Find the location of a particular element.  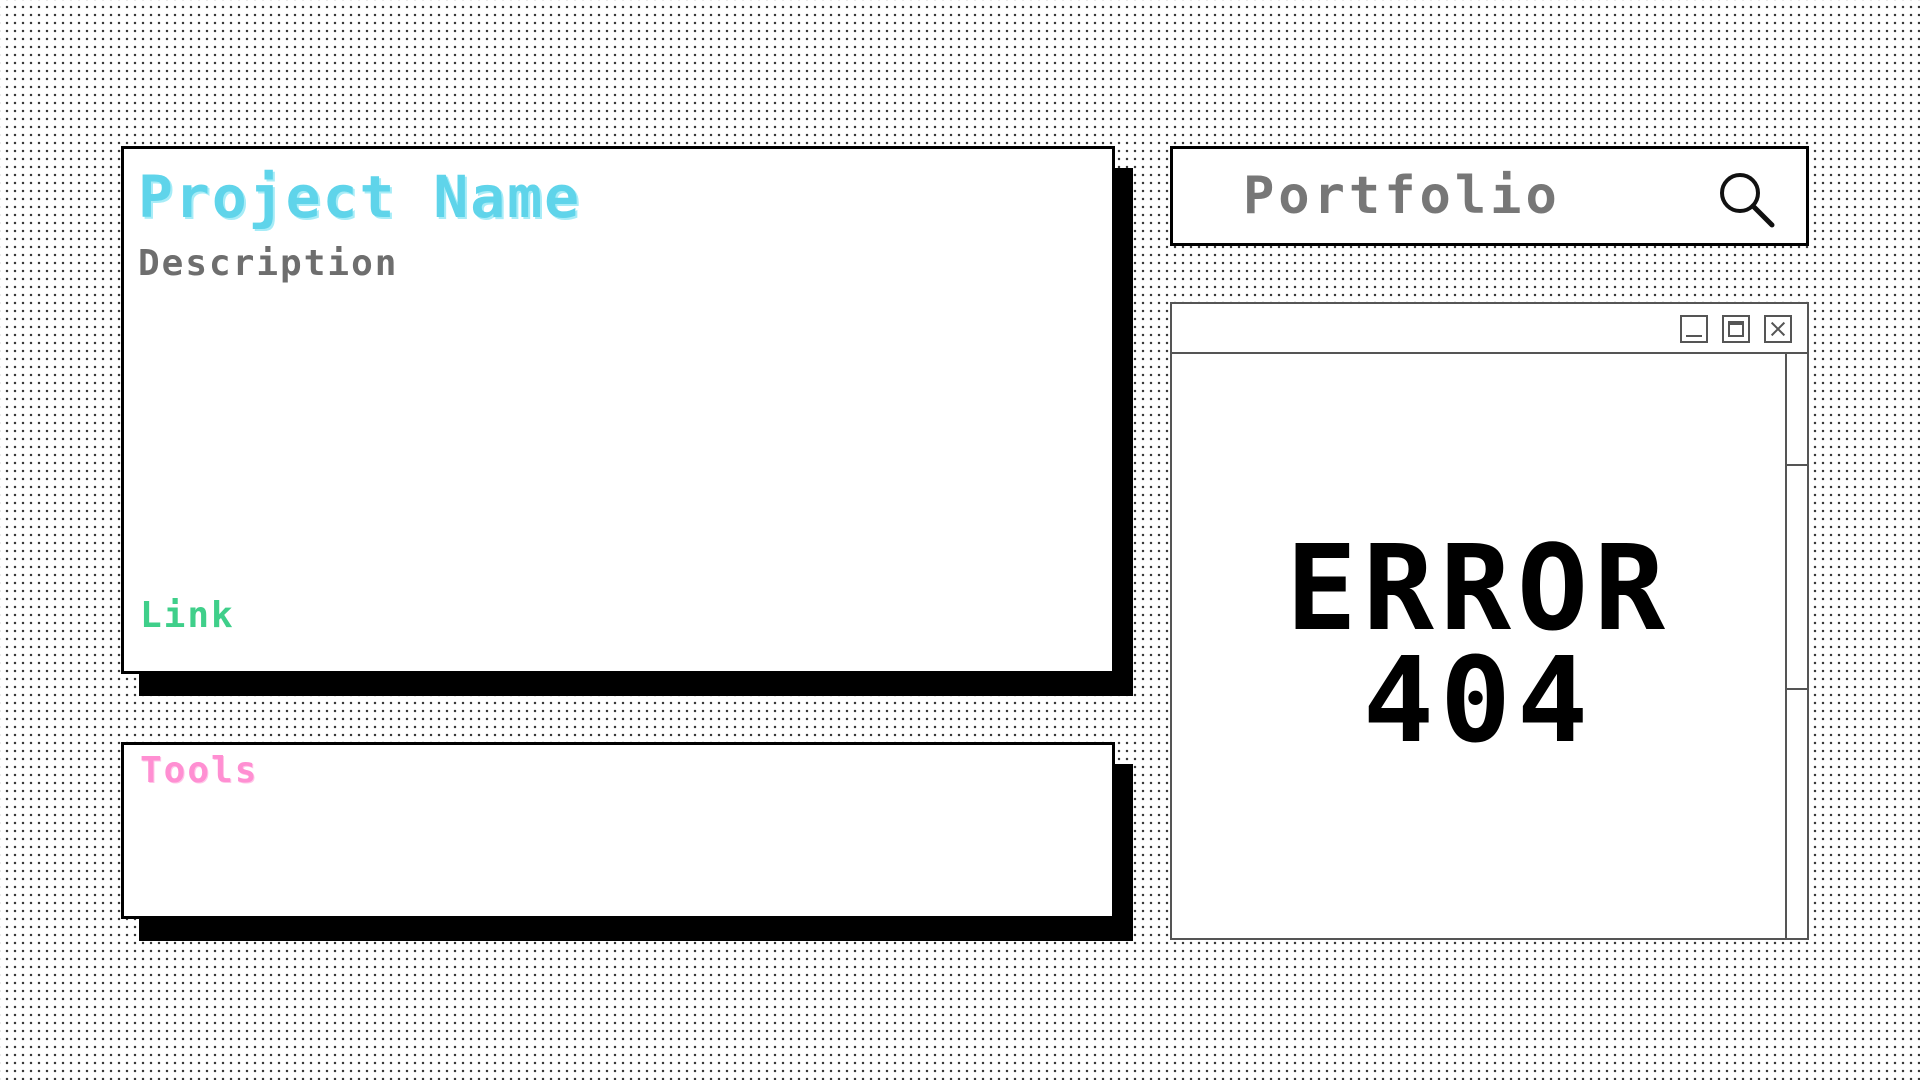

minimize-button is located at coordinates (1694, 329).